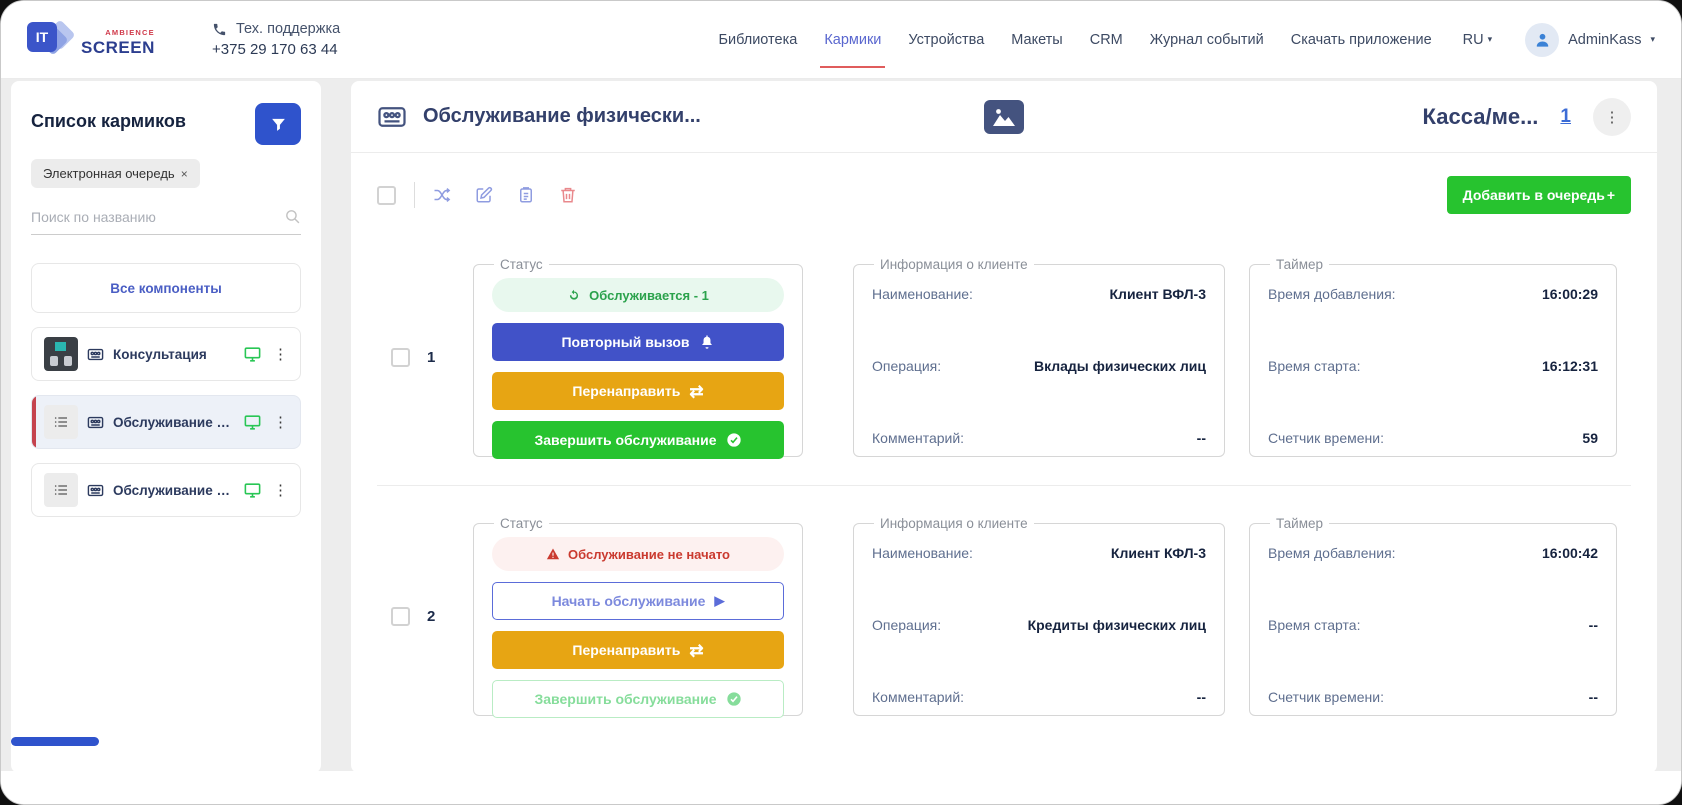 Image resolution: width=1682 pixels, height=805 pixels. What do you see at coordinates (1116, 625) in the screenshot?
I see `operation-value: Кредиты физических лиц` at bounding box center [1116, 625].